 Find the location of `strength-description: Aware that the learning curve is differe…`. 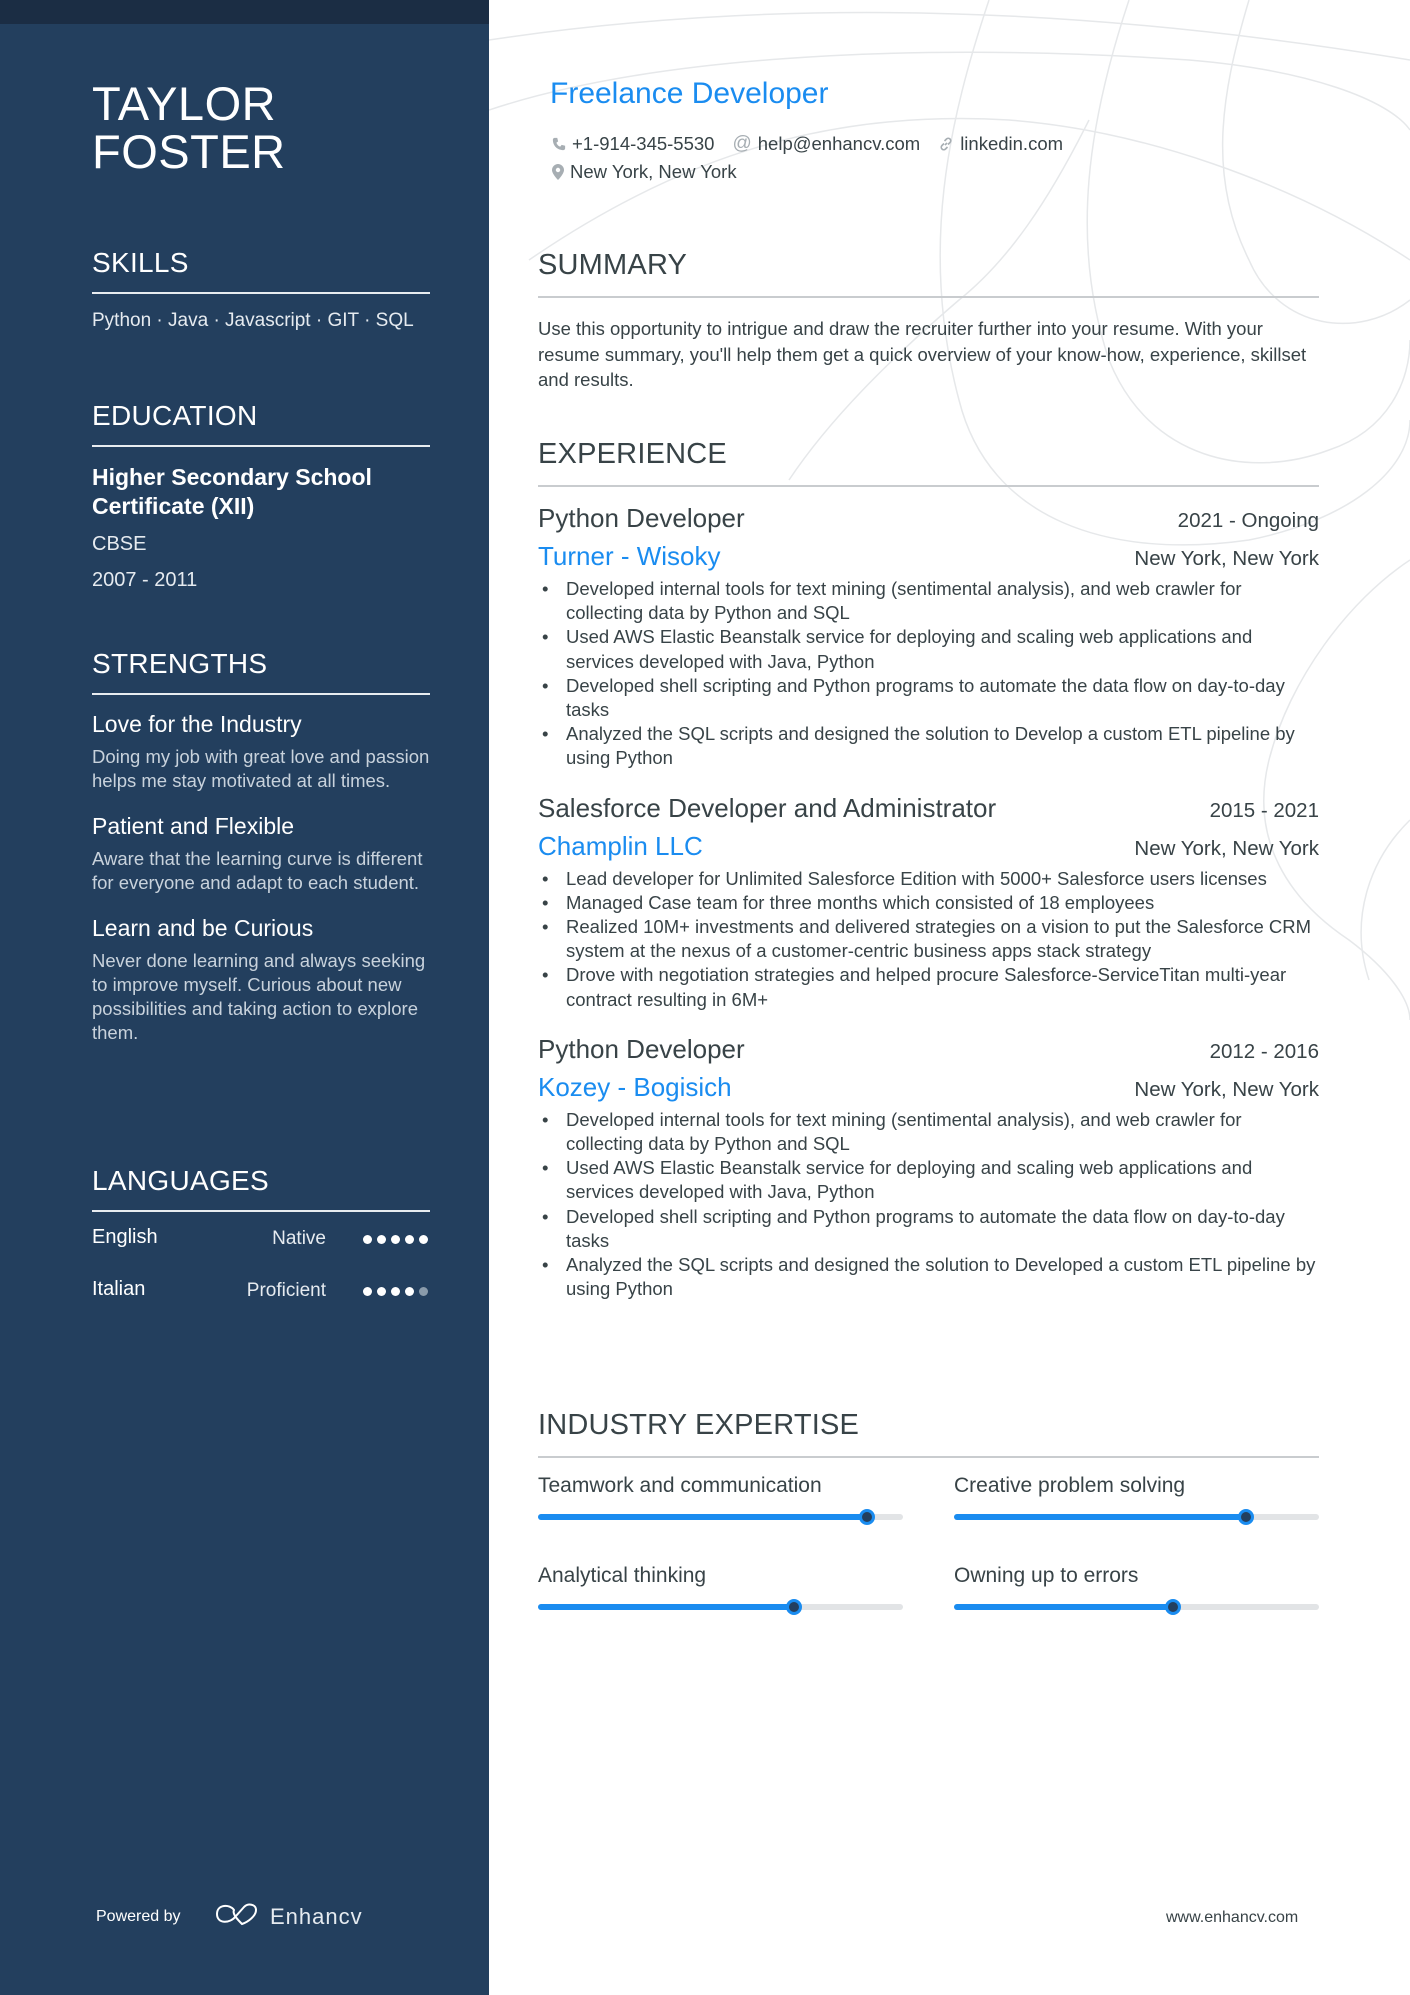

strength-description: Aware that the learning curve is differe… is located at coordinates (257, 870).